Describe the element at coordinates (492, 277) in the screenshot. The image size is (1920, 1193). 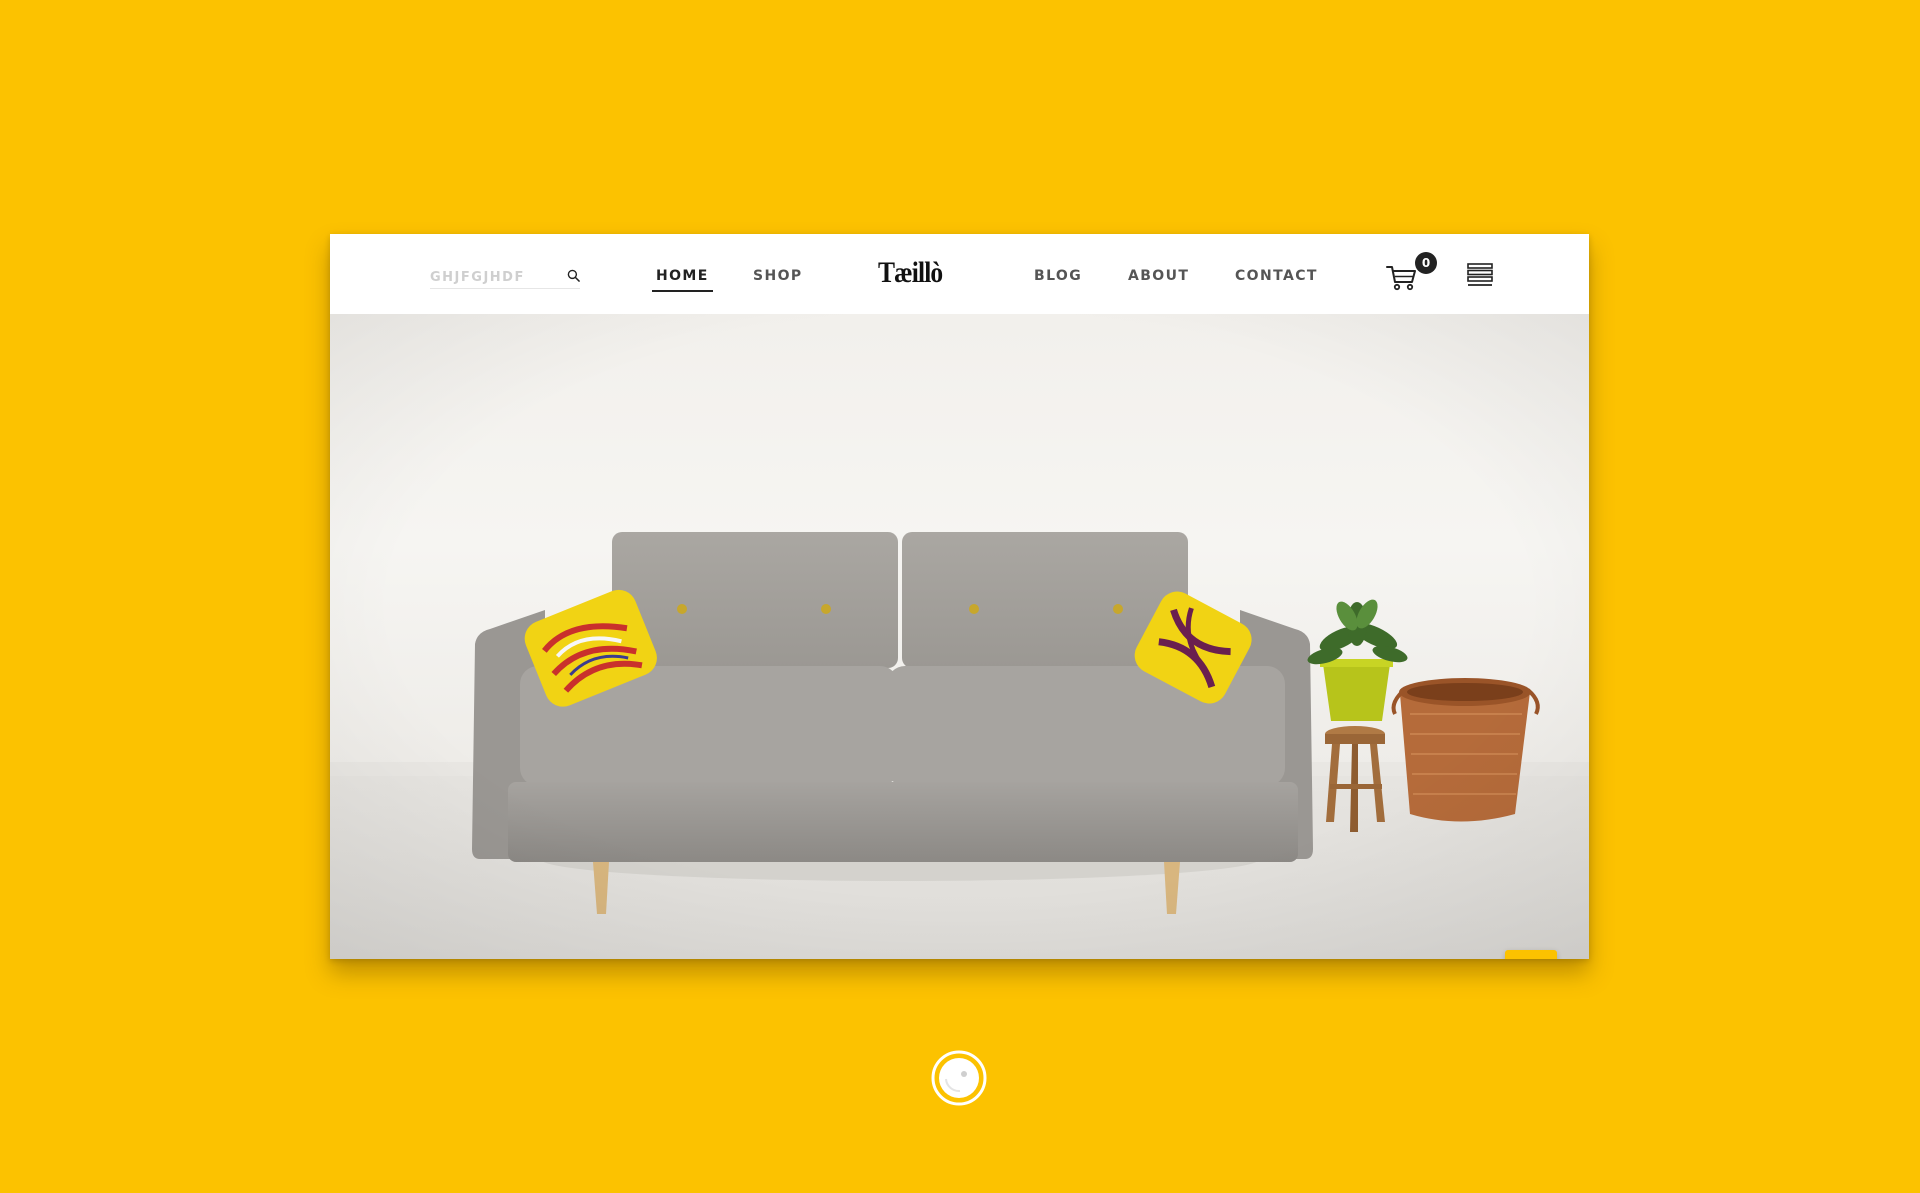
I see `search-input` at that location.